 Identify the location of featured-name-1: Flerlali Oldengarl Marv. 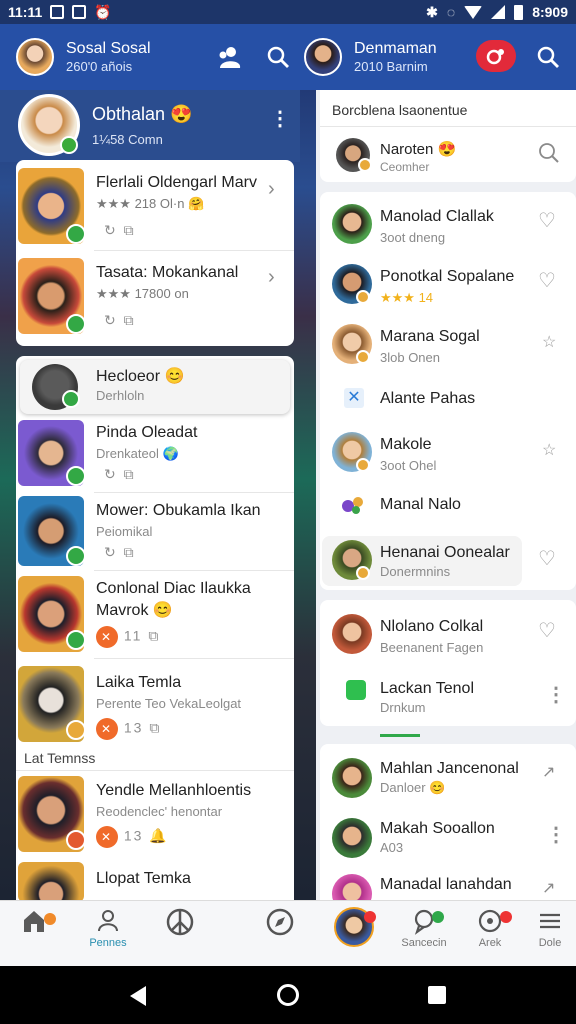
(176, 183).